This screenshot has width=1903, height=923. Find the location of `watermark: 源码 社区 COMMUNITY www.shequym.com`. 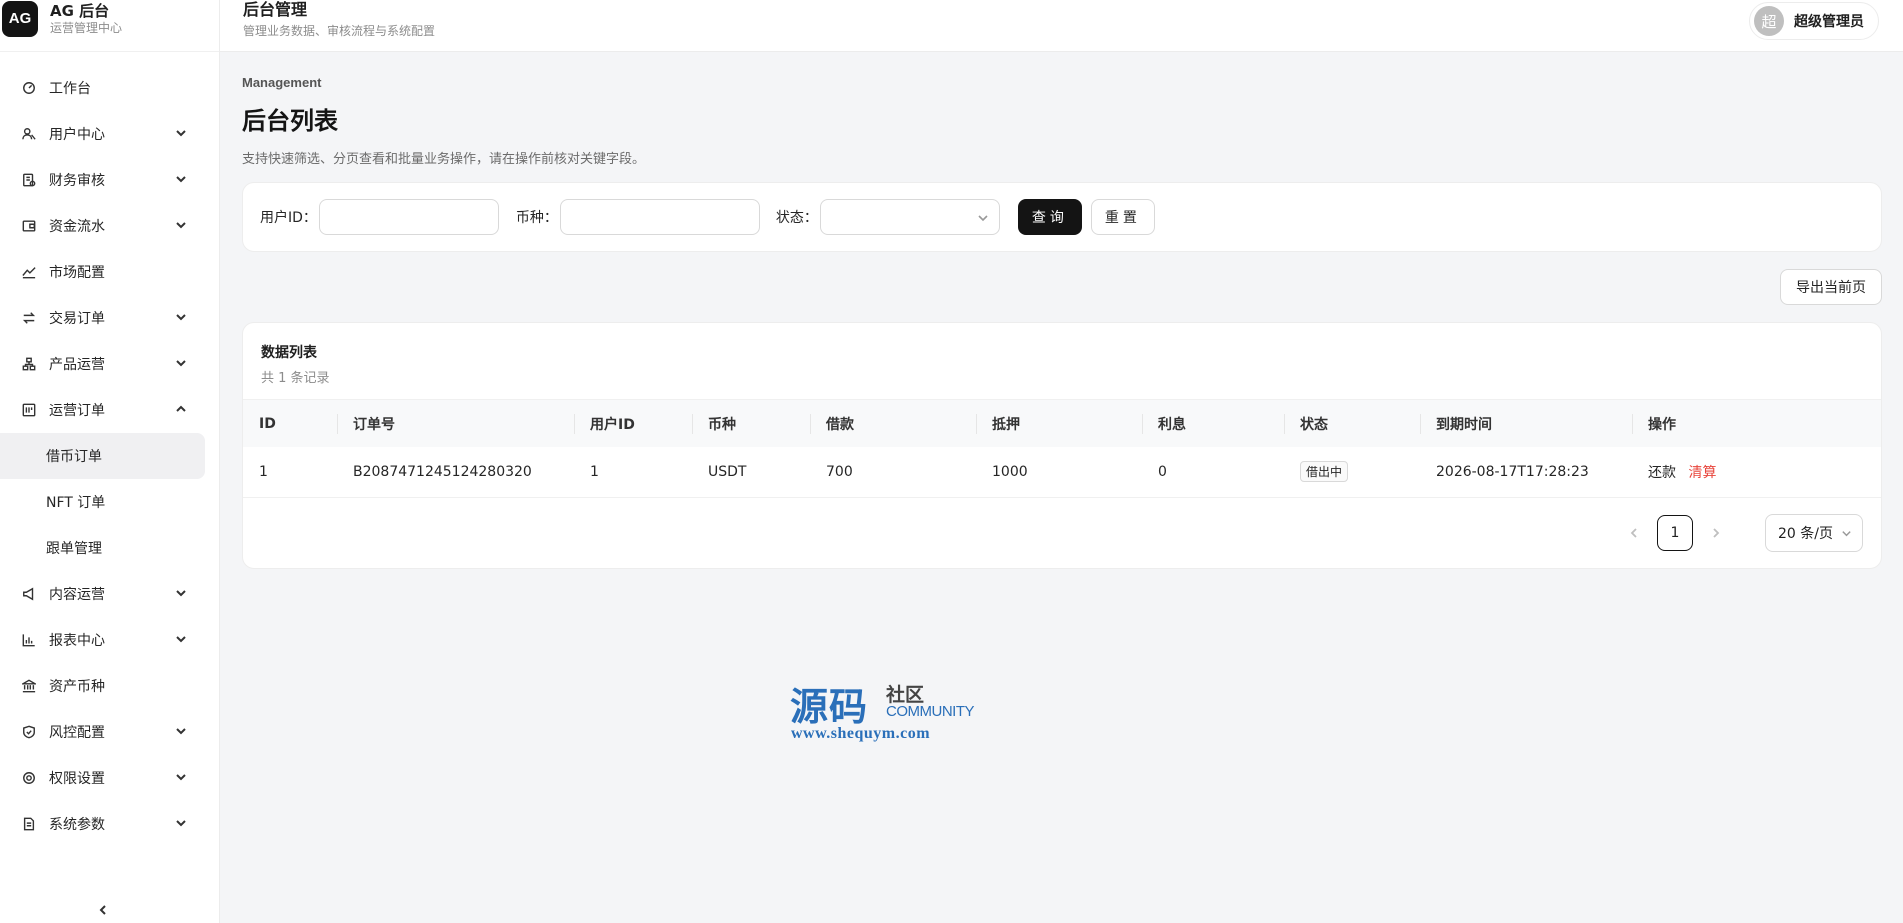

watermark: 源码 社区 COMMUNITY www.shequym.com is located at coordinates (890, 711).